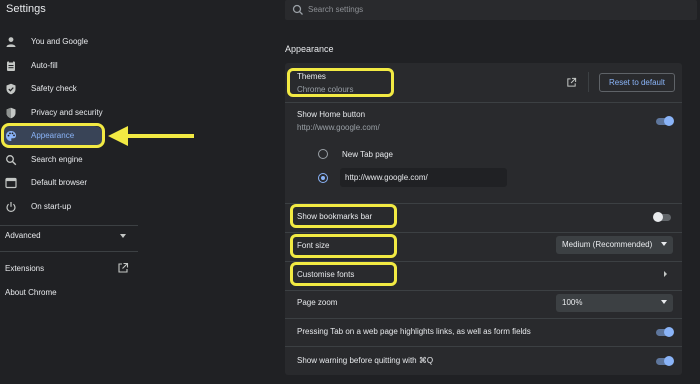  What do you see at coordinates (588, 82) in the screenshot?
I see `vertical-divider` at bounding box center [588, 82].